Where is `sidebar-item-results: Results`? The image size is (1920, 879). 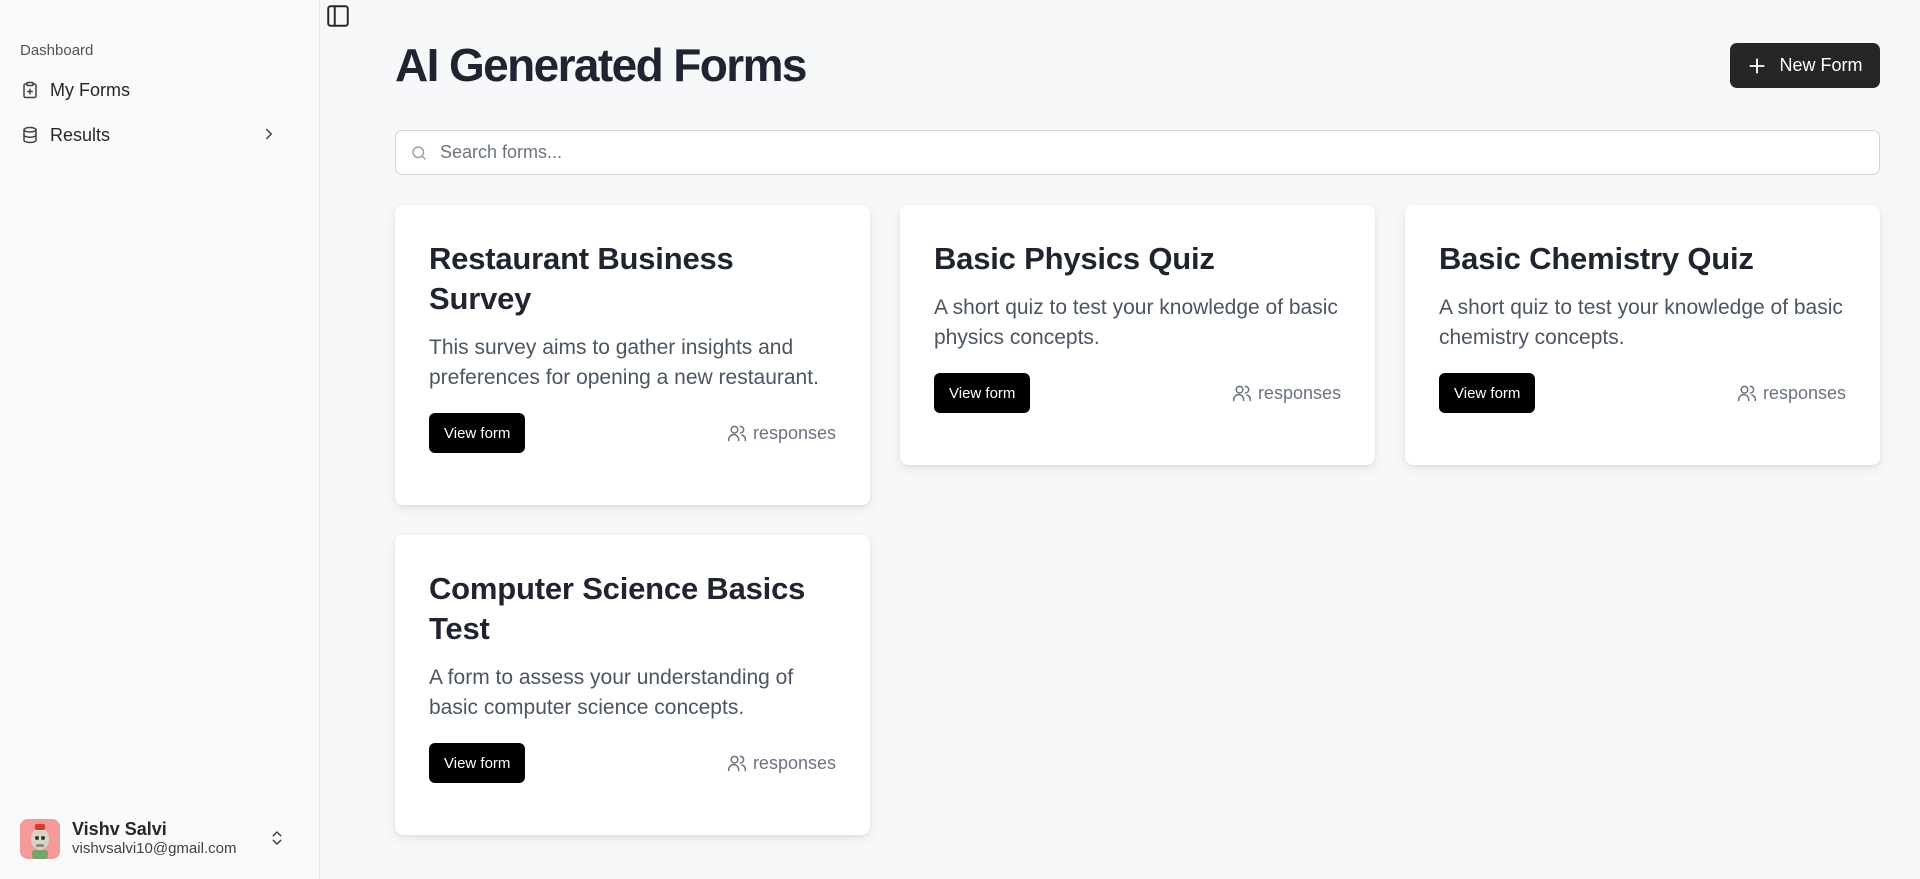
sidebar-item-results: Results is located at coordinates (155, 135).